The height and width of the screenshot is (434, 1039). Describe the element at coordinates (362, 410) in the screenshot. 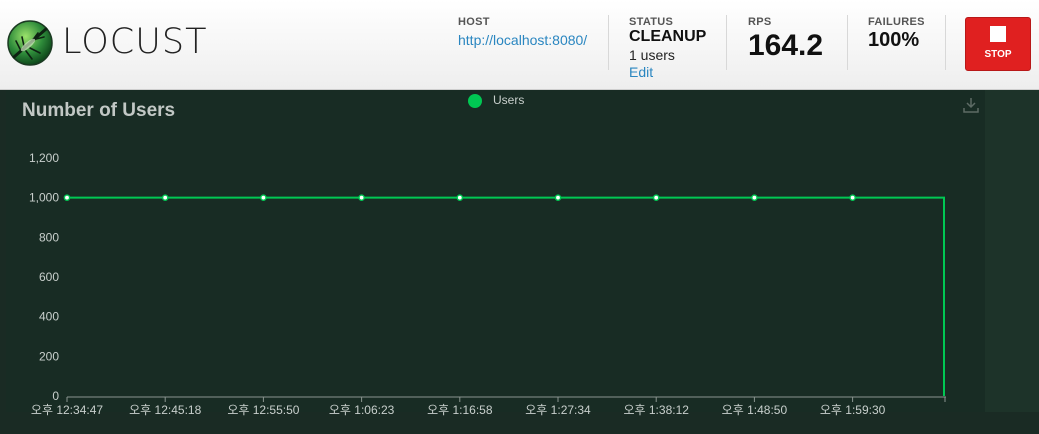

I see `x-tick-label: 오후 1:06:23` at that location.